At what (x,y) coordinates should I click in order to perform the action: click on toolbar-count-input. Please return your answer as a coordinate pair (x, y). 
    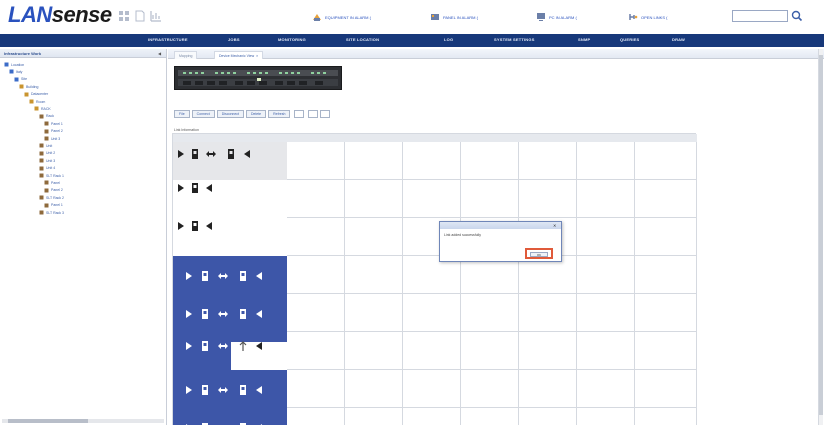
    Looking at the image, I should click on (299, 113).